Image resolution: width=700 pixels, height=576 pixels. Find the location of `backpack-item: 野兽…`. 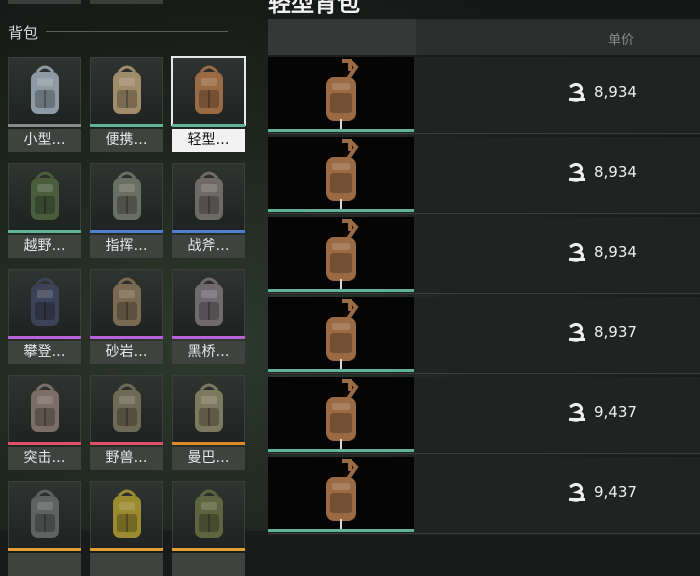

backpack-item: 野兽… is located at coordinates (126, 422).